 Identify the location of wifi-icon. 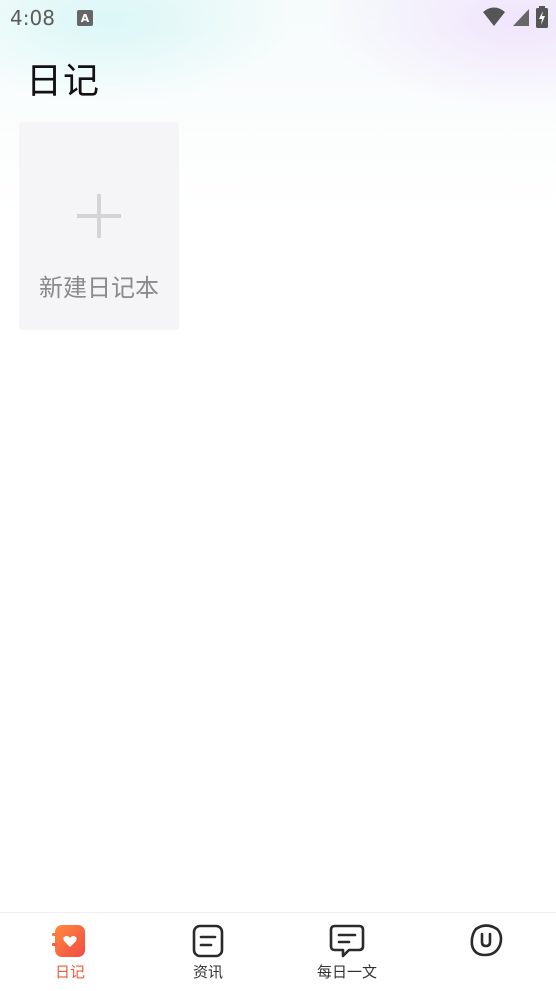
(494, 16).